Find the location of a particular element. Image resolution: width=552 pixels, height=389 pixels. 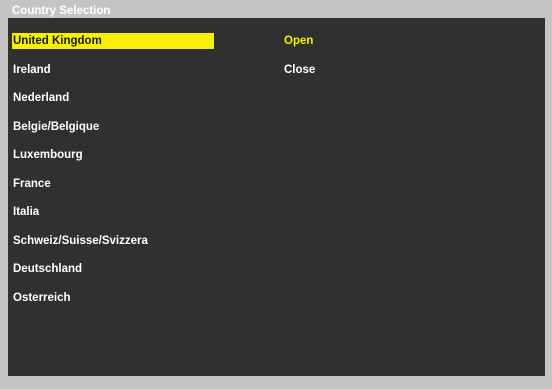

country-item-deutschland: Deutschland is located at coordinates (113, 269).